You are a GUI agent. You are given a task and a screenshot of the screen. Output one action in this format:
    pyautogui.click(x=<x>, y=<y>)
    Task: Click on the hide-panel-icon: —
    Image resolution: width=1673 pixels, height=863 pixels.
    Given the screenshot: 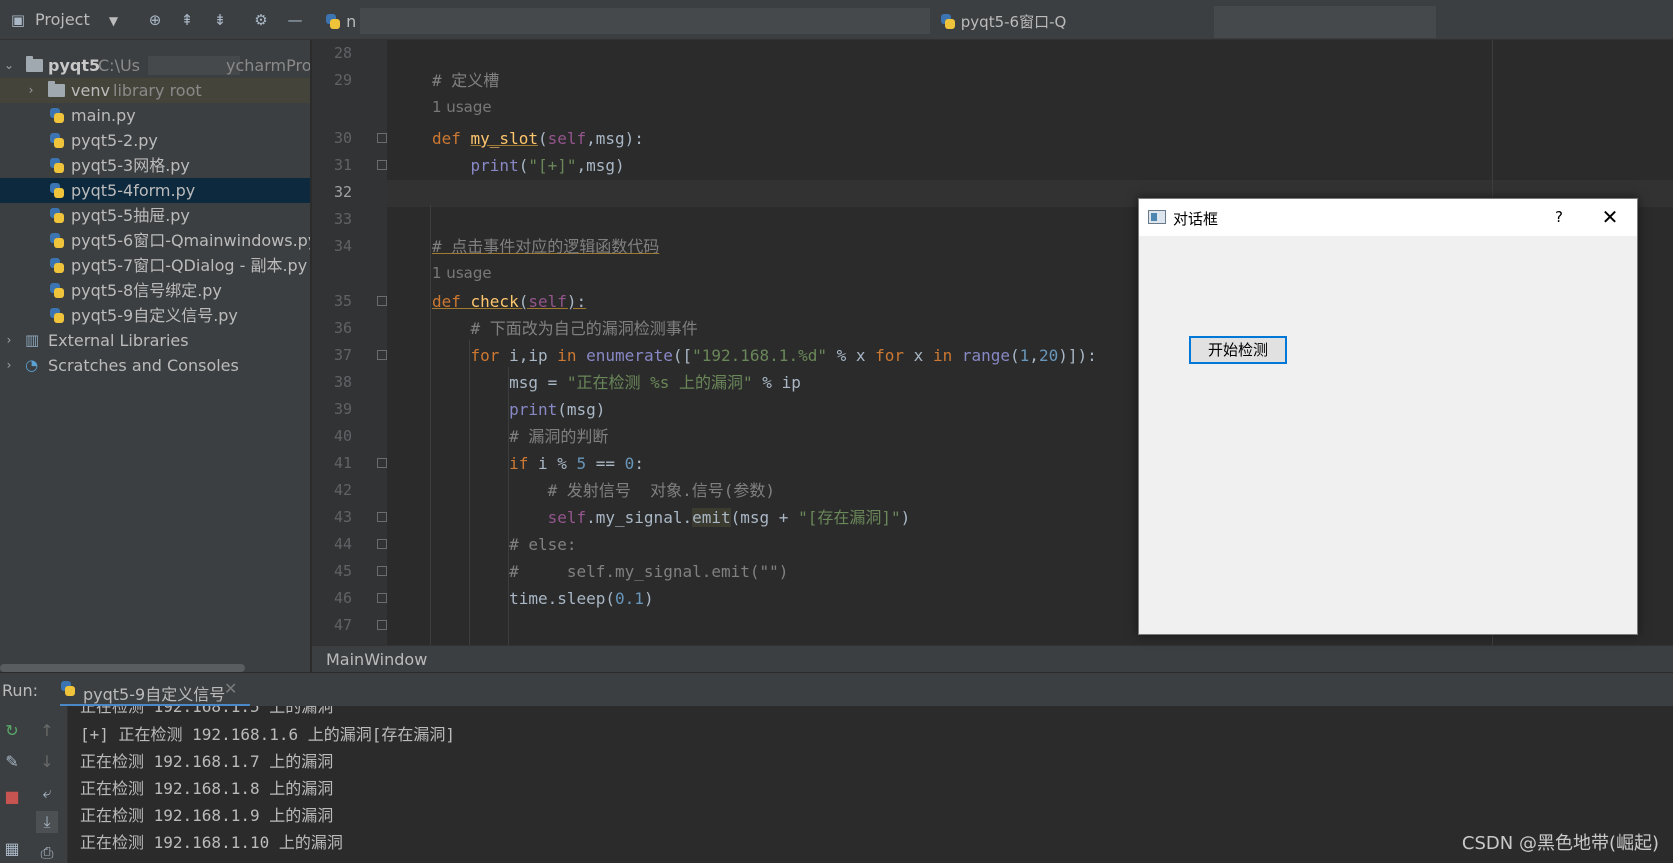 What is the action you would take?
    pyautogui.click(x=295, y=20)
    